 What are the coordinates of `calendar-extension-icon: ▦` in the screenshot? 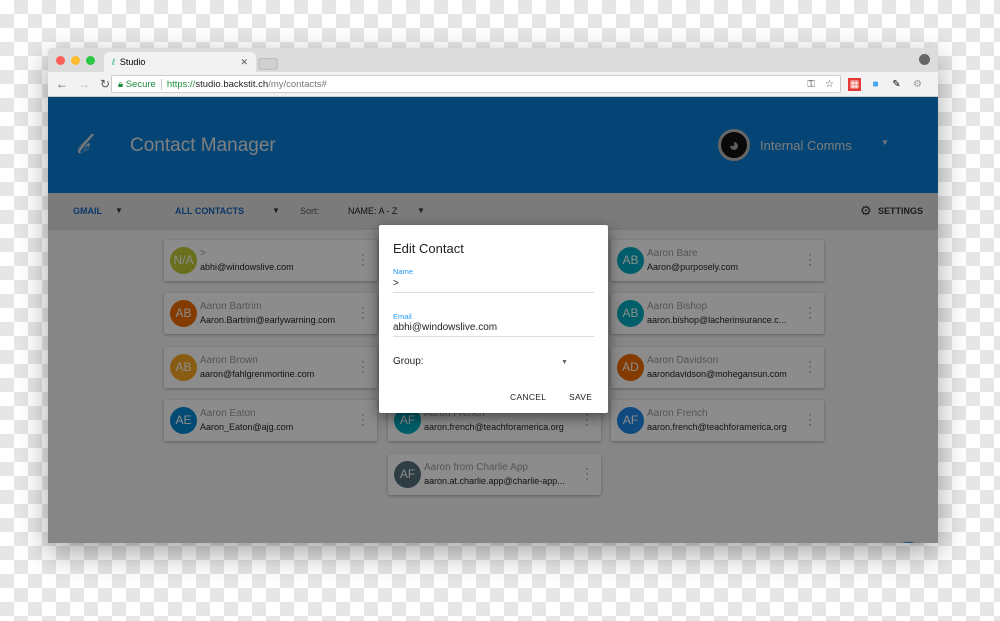 It's located at (854, 84).